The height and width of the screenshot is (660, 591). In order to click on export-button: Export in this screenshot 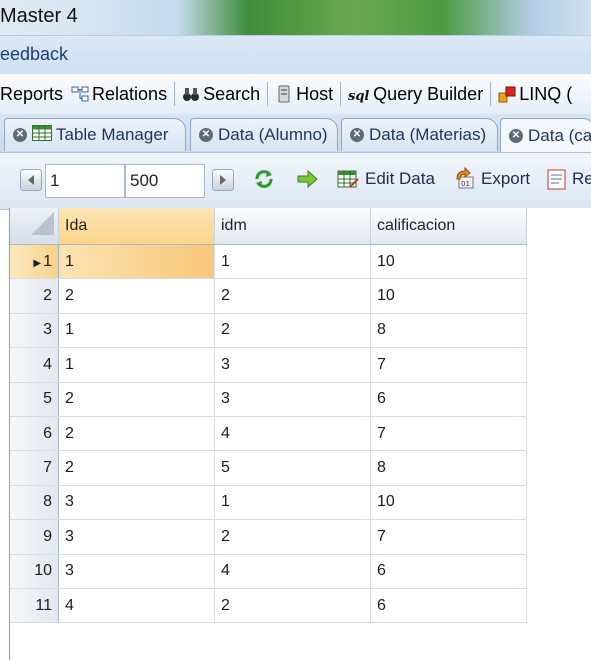, I will do `click(505, 179)`.